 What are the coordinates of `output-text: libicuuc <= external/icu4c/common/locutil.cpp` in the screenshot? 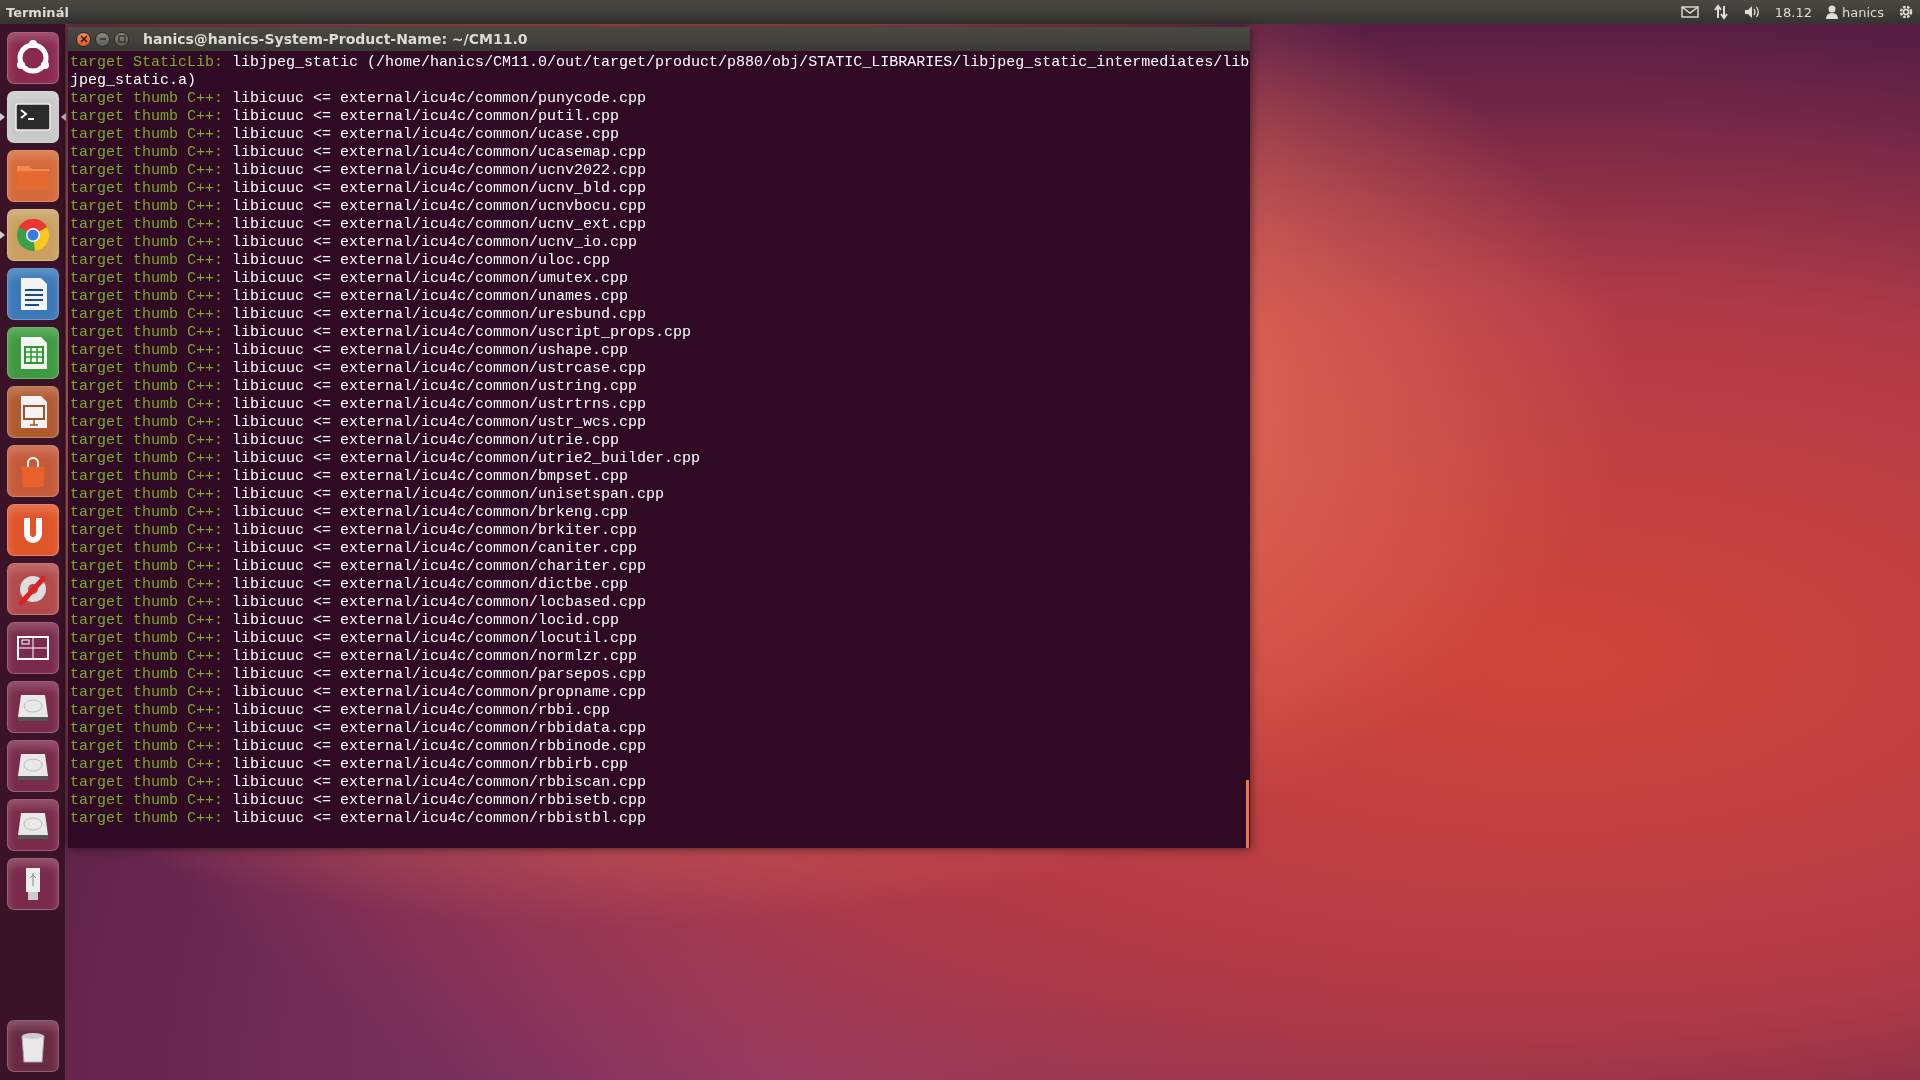 It's located at (435, 638).